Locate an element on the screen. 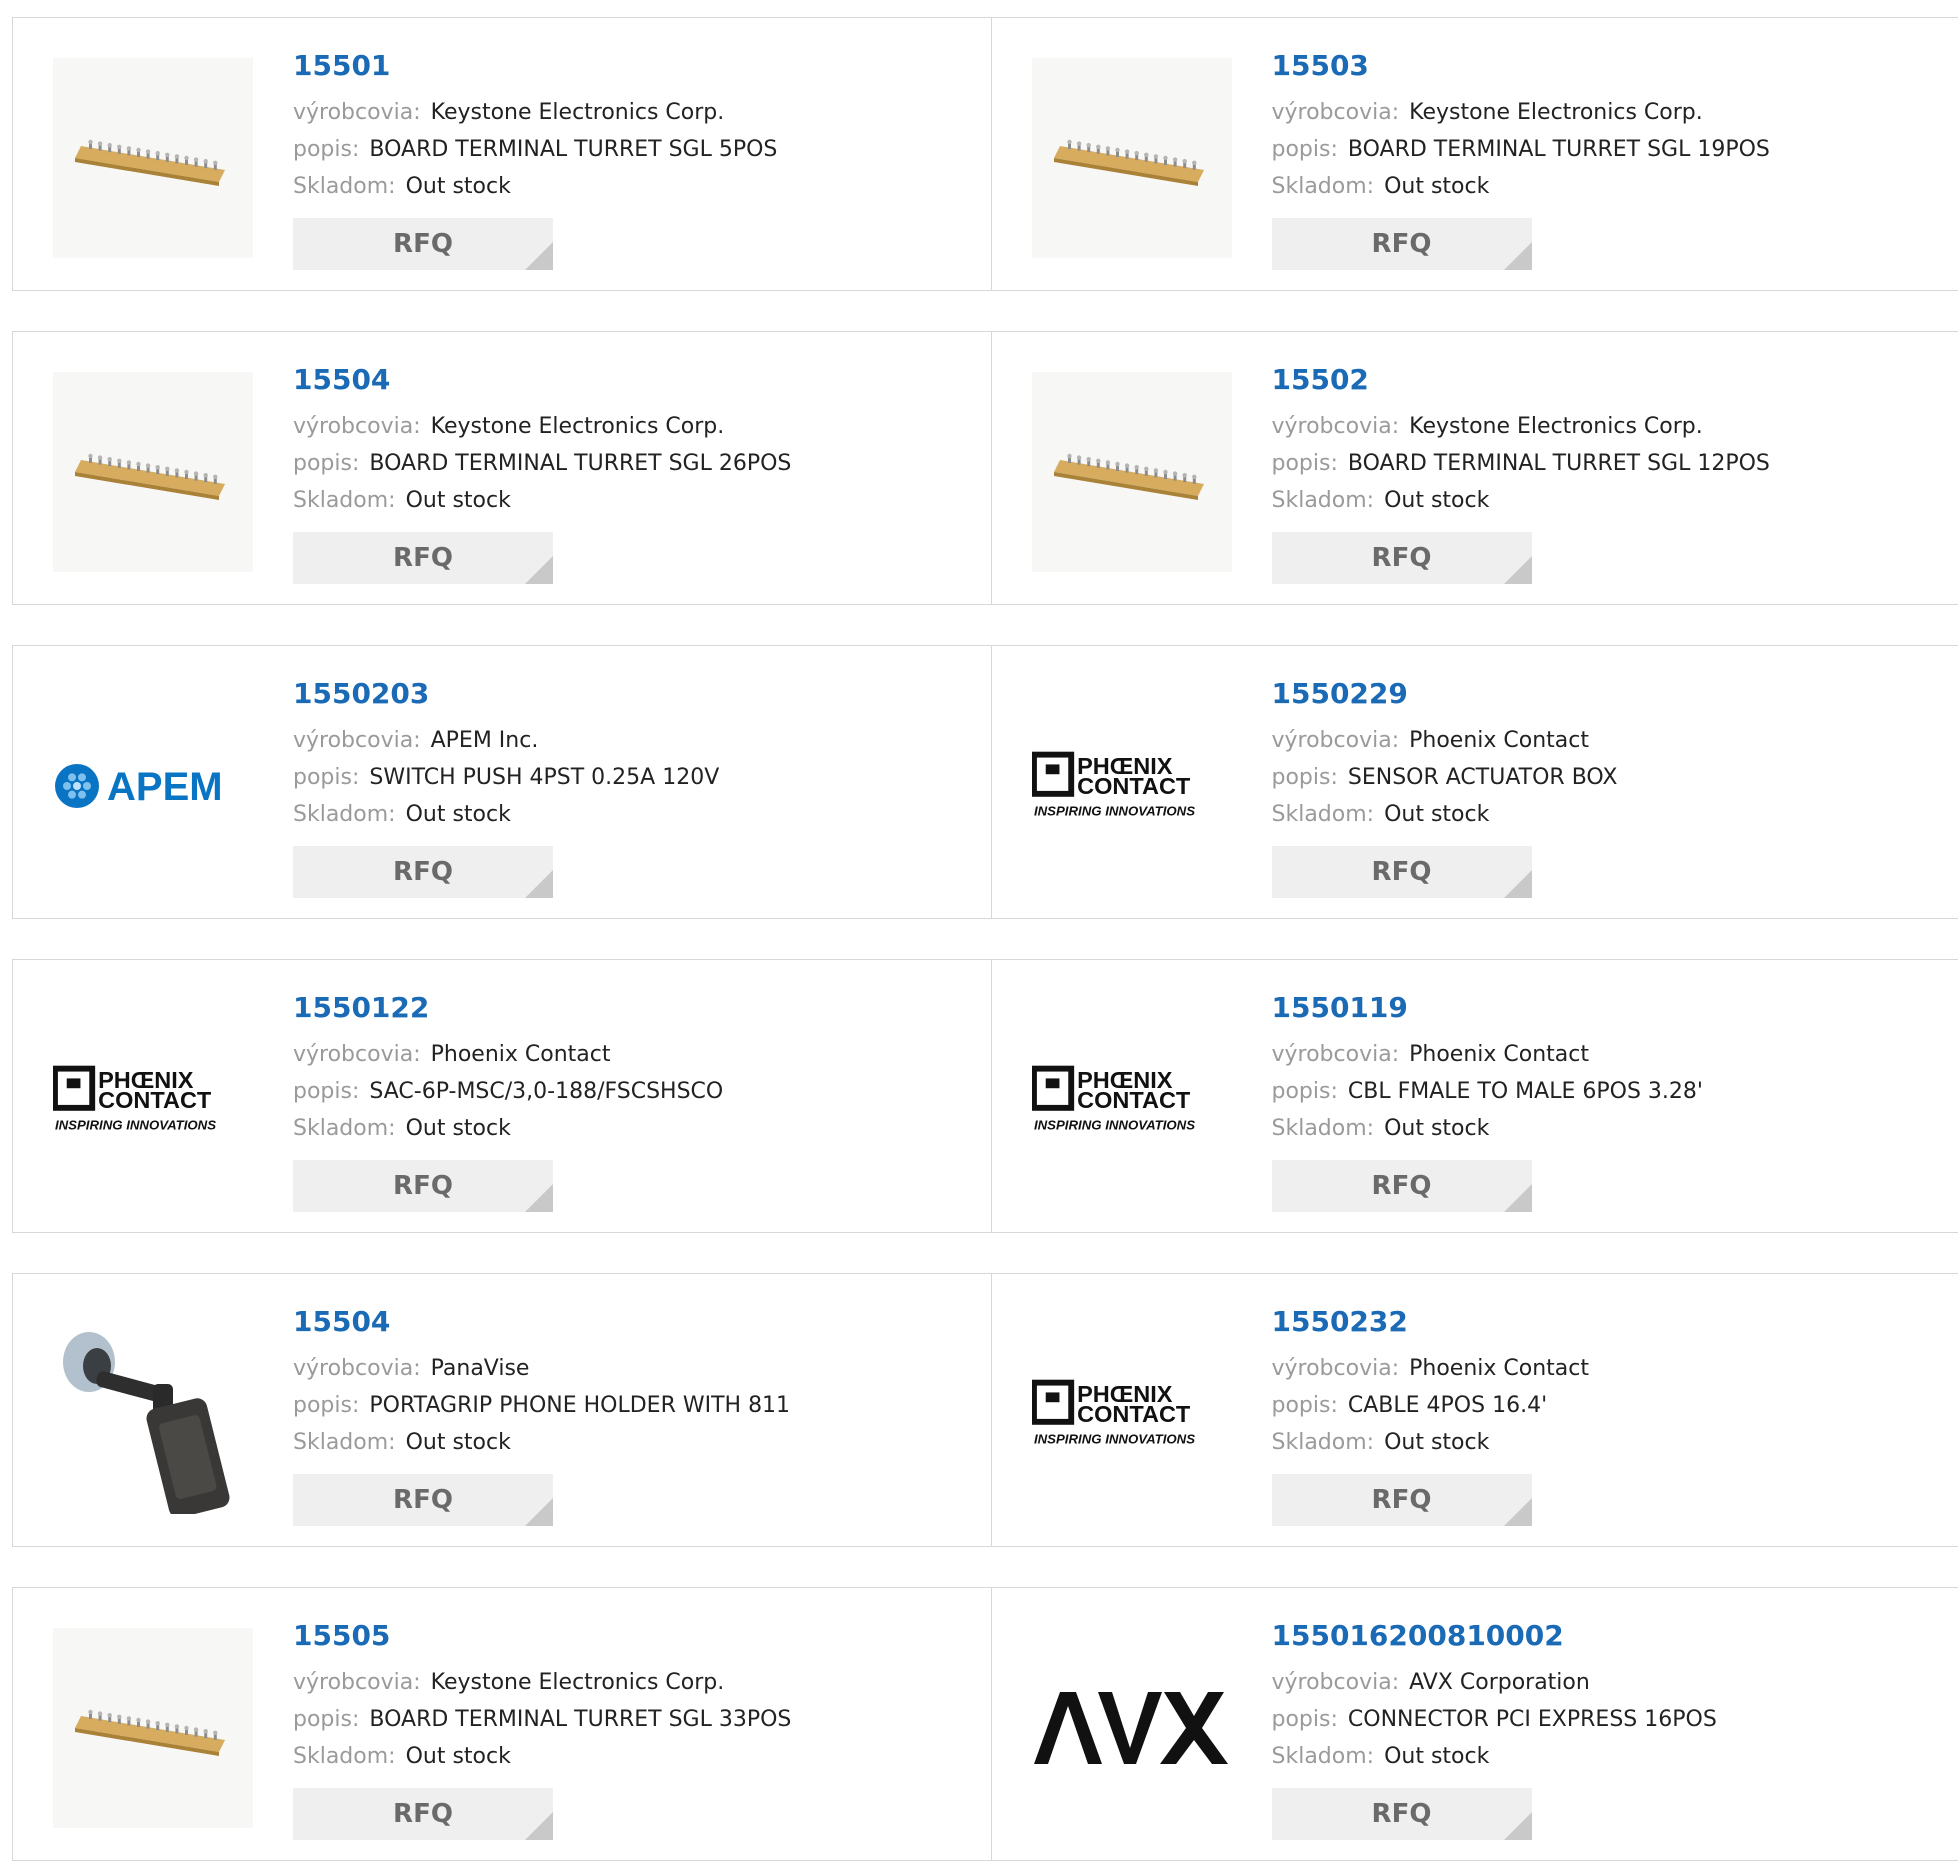 This screenshot has width=1958, height=1861. svg-text: CONTACT is located at coordinates (1134, 1100).